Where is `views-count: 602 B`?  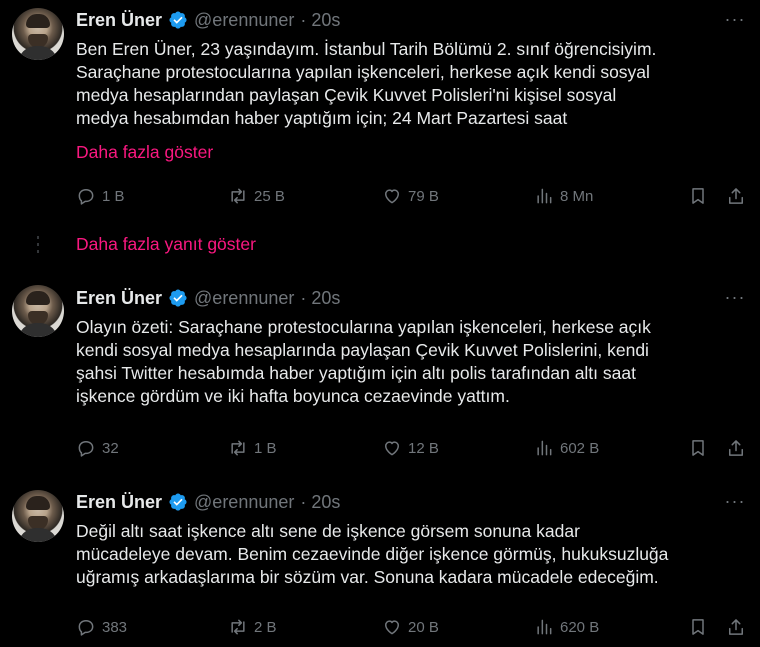 views-count: 602 B is located at coordinates (580, 448).